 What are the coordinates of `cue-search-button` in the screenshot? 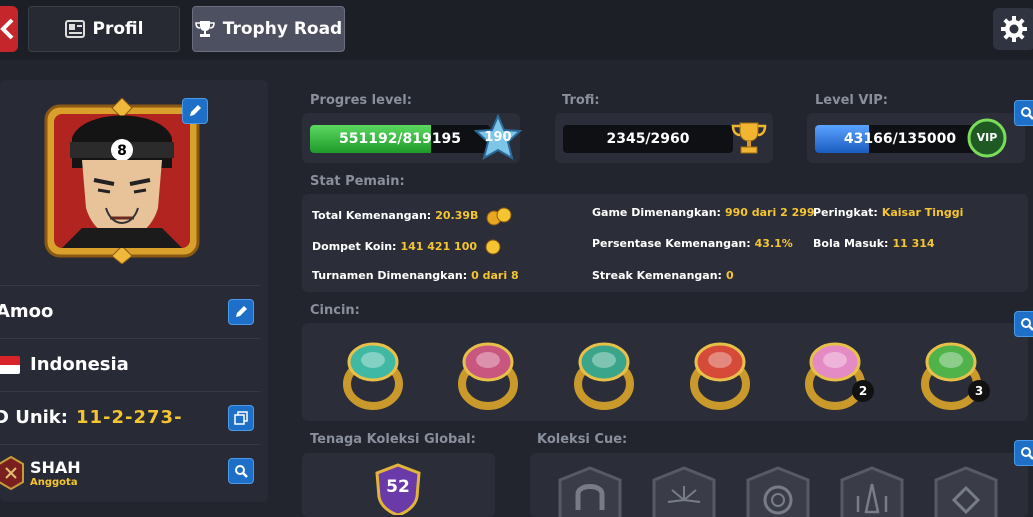 It's located at (1023, 453).